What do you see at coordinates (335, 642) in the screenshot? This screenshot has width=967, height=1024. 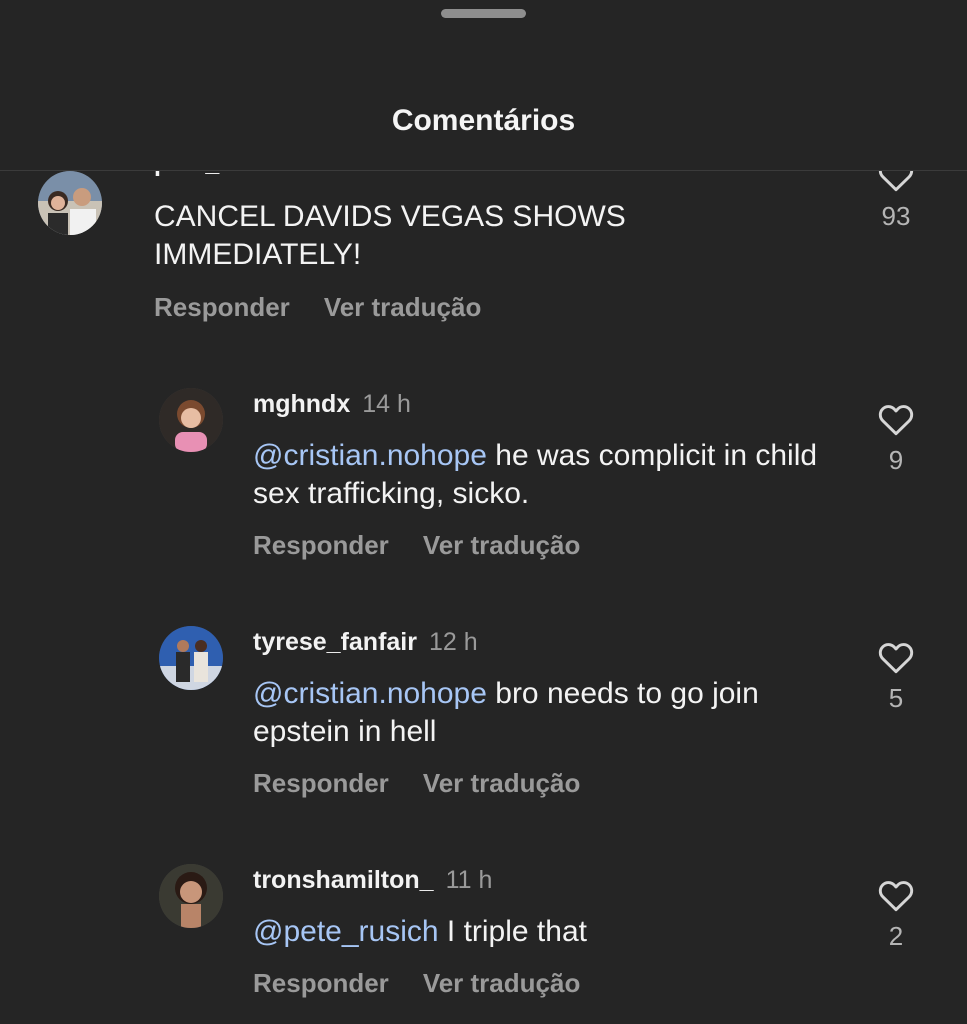 I see `comment-username: tyrese_fanfair` at bounding box center [335, 642].